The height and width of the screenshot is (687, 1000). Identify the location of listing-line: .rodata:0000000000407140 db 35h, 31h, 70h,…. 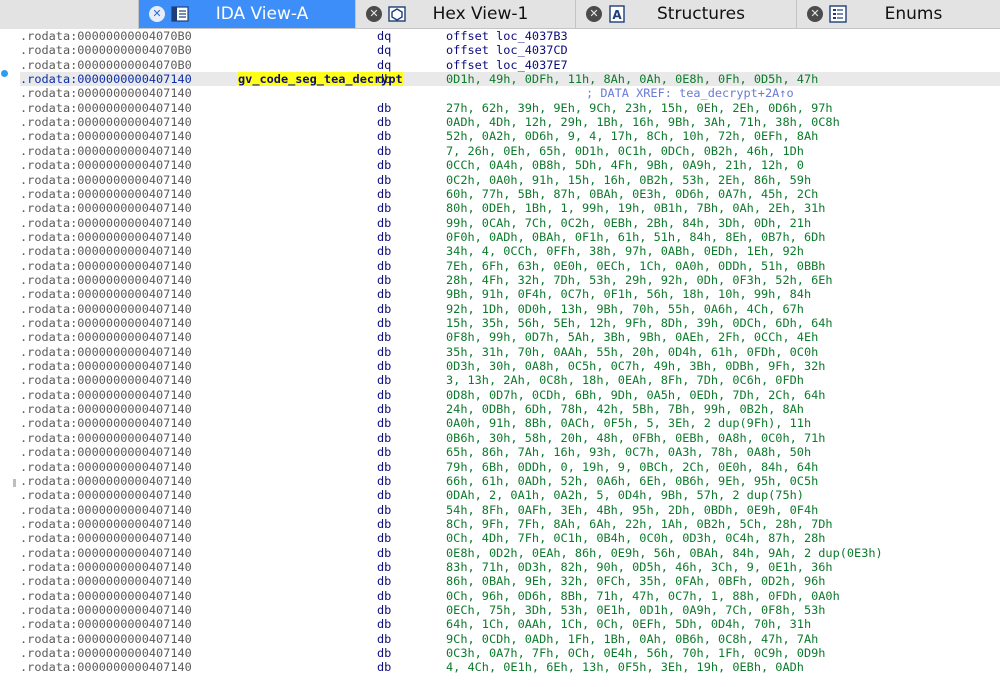
(510, 352).